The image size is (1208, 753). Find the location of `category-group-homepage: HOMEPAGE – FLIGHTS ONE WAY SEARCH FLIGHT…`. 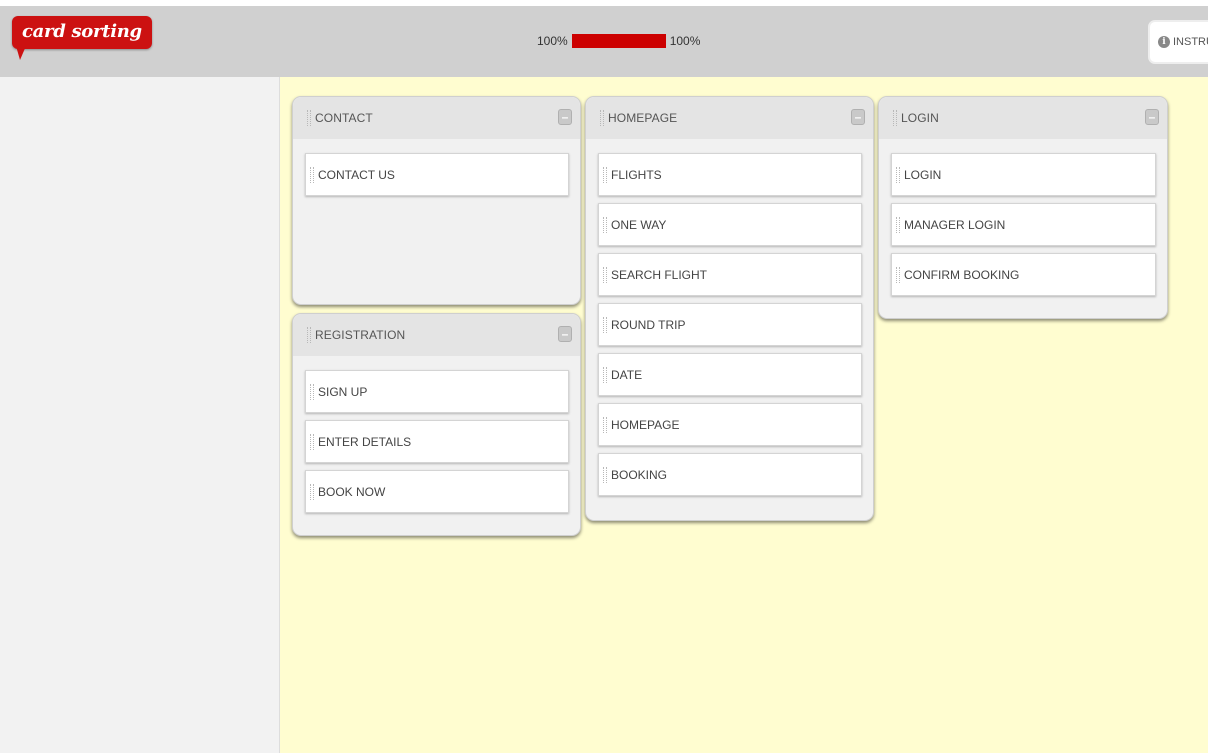

category-group-homepage: HOMEPAGE – FLIGHTS ONE WAY SEARCH FLIGHT… is located at coordinates (729, 308).